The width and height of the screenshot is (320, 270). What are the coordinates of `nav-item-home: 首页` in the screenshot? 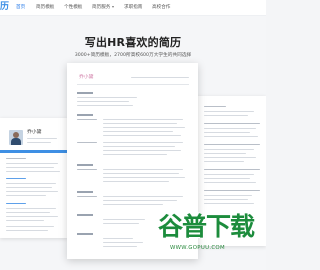 It's located at (20, 7).